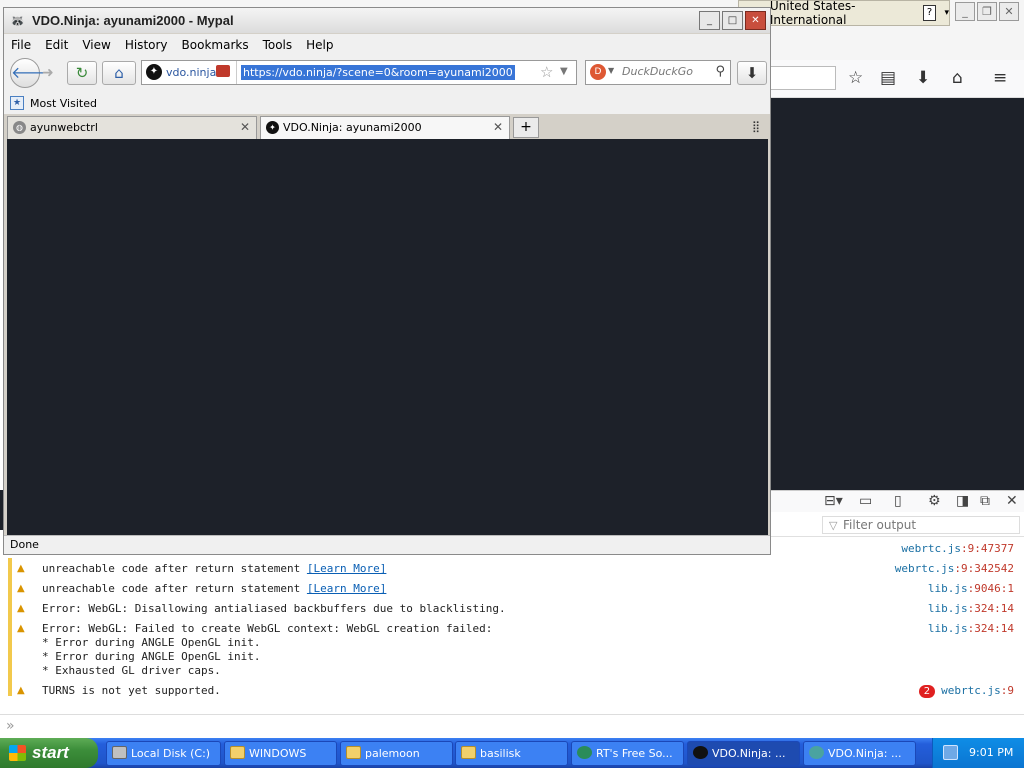 This screenshot has height=768, width=1024. I want to click on split-console-icon: ▭, so click(865, 501).